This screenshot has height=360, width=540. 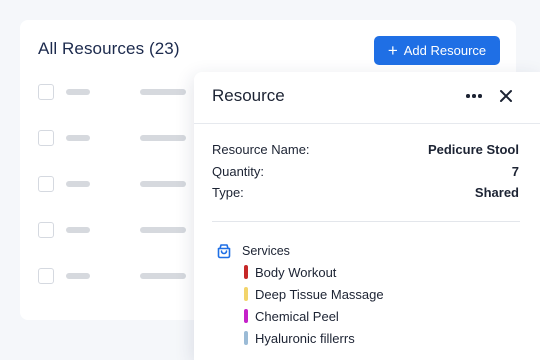 What do you see at coordinates (367, 98) in the screenshot?
I see `panel-header: Resource` at bounding box center [367, 98].